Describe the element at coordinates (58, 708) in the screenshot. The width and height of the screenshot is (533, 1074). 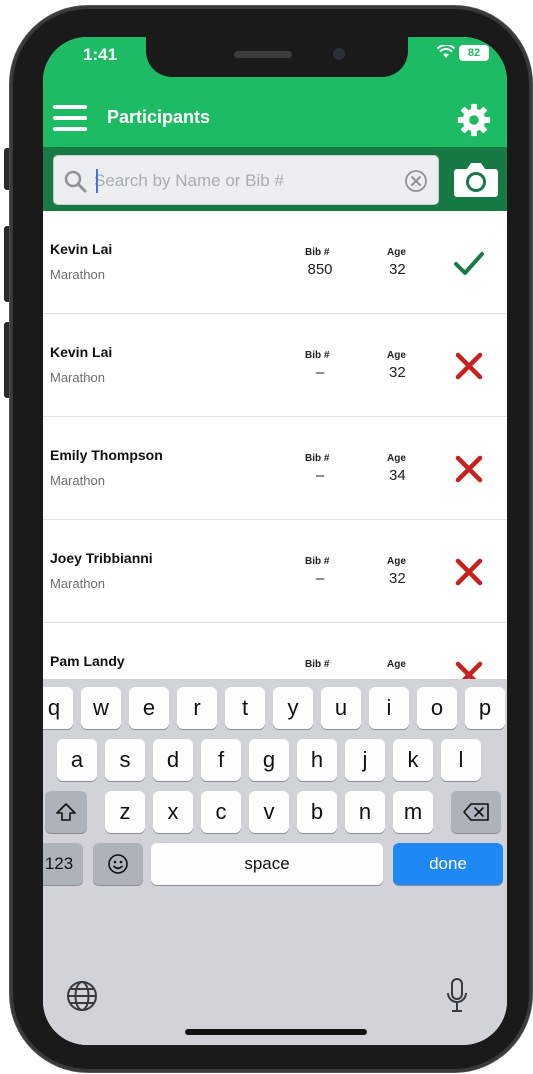
I see `key-q: q` at that location.